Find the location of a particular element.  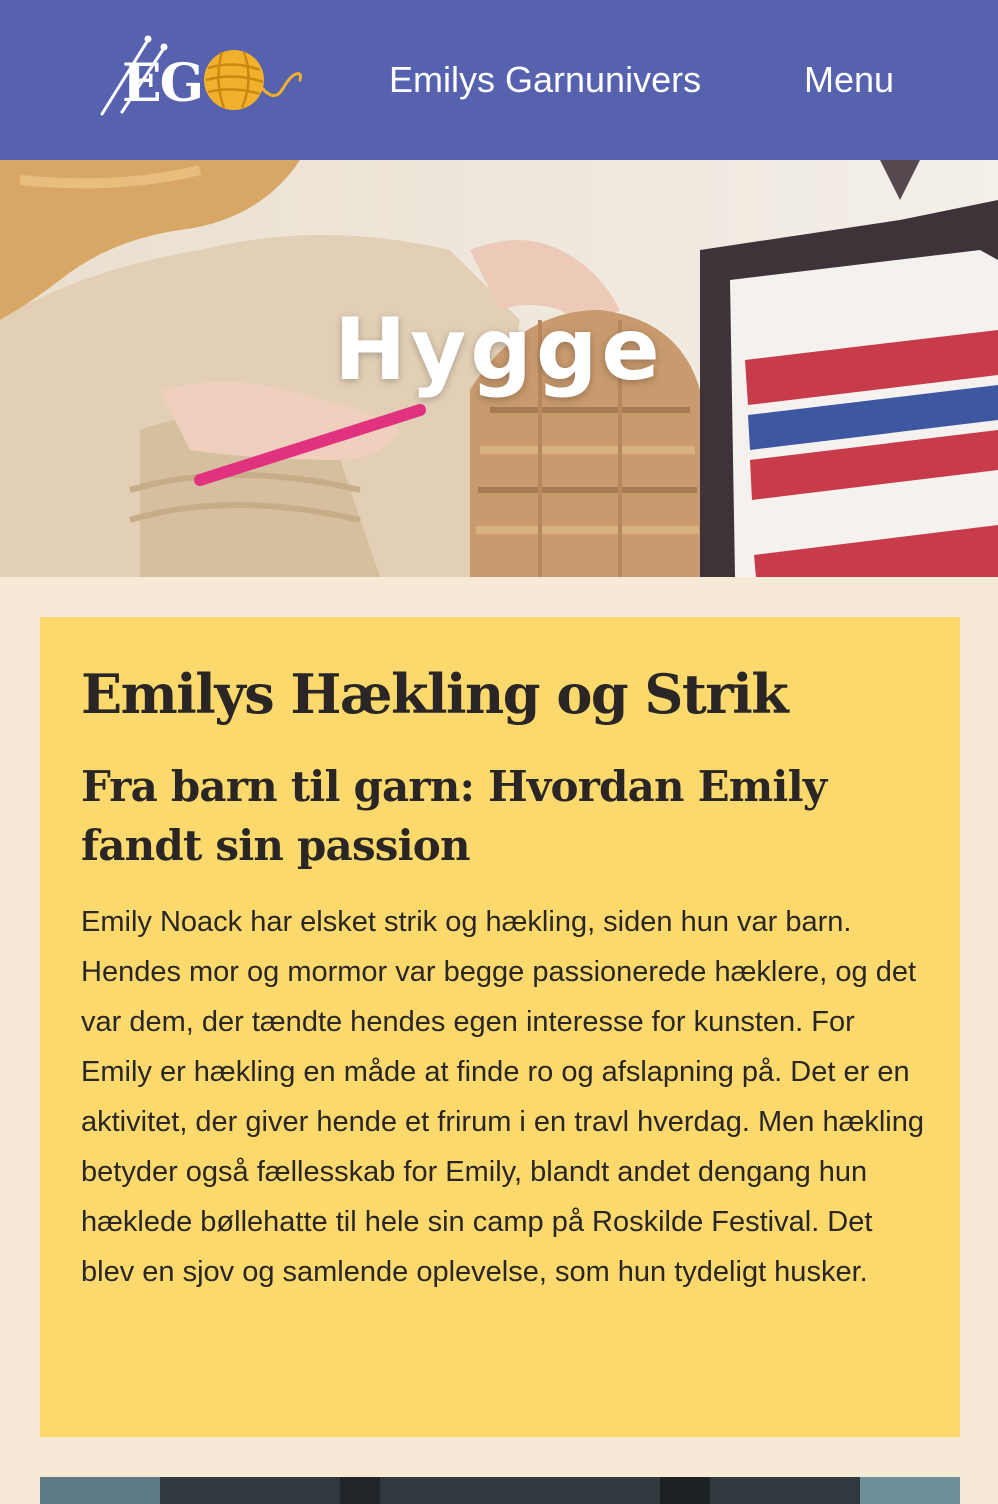

site-title-link: Emilys Garnunivers is located at coordinates (545, 80).